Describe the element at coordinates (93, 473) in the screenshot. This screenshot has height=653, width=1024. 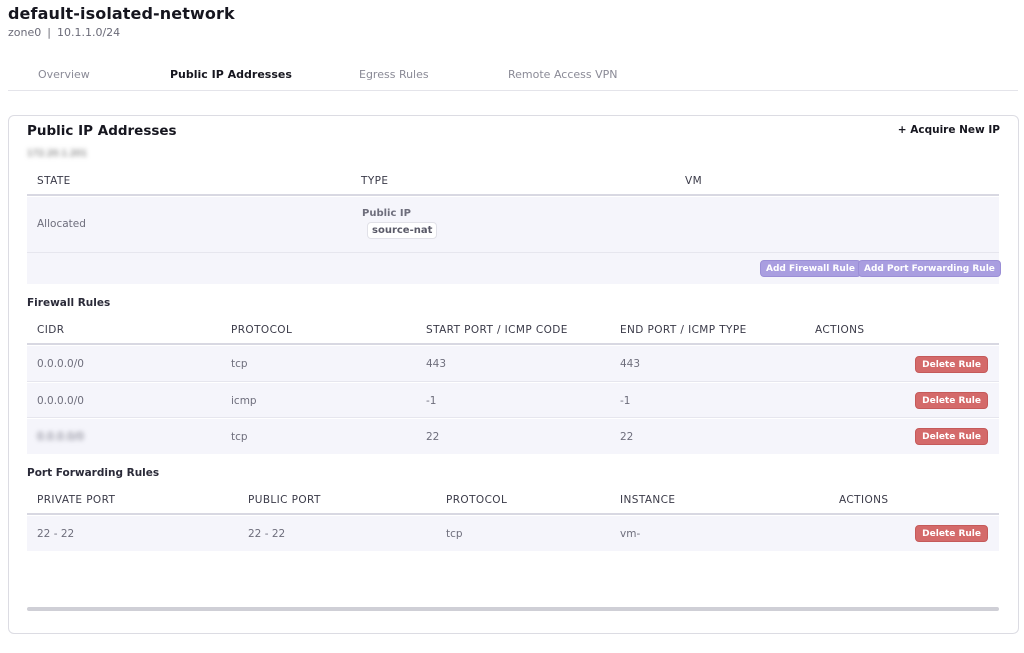
I see `port-forwarding-rules-label: Port Forwarding Rules` at that location.